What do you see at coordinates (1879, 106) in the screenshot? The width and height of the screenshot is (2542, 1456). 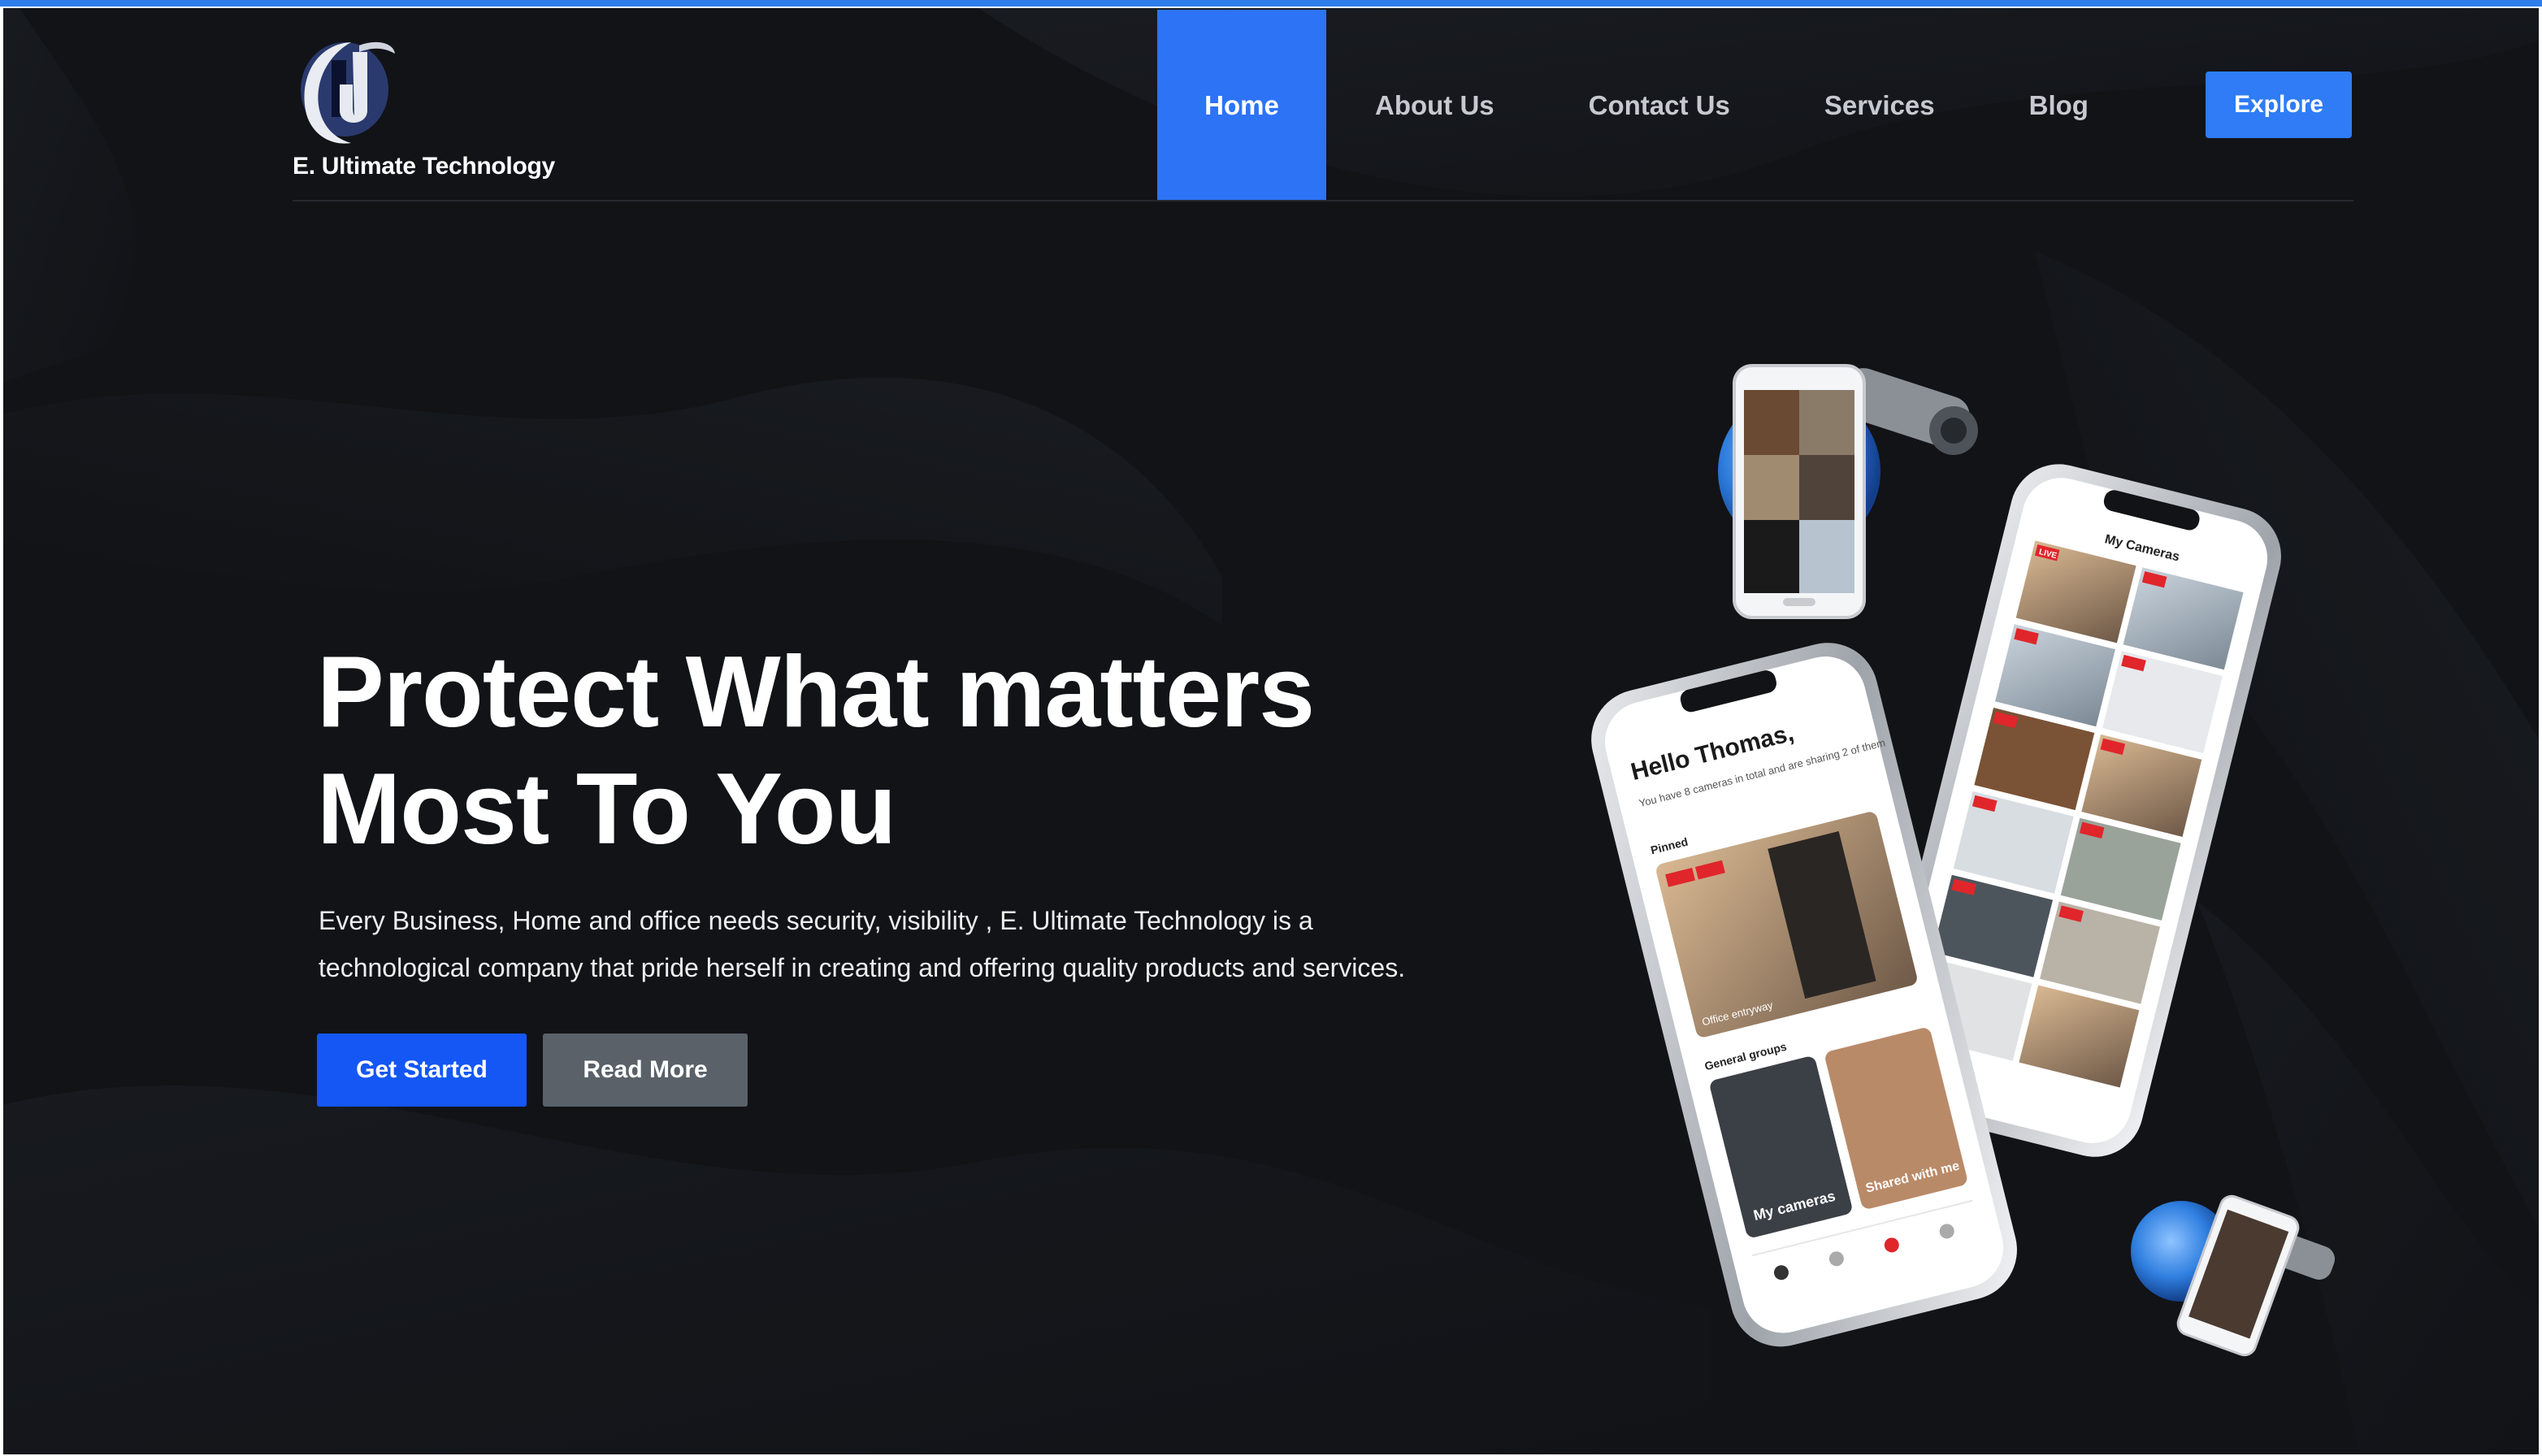 I see `nav-item-services: Services` at bounding box center [1879, 106].